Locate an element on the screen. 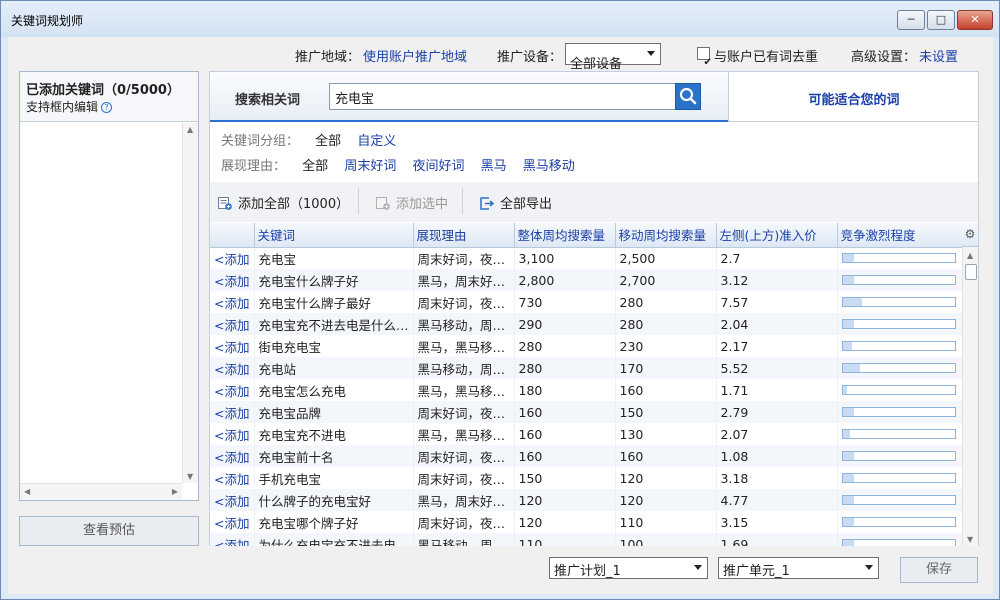 This screenshot has height=600, width=1000. col-header-competition: 竞争激烈程度 is located at coordinates (900, 235).